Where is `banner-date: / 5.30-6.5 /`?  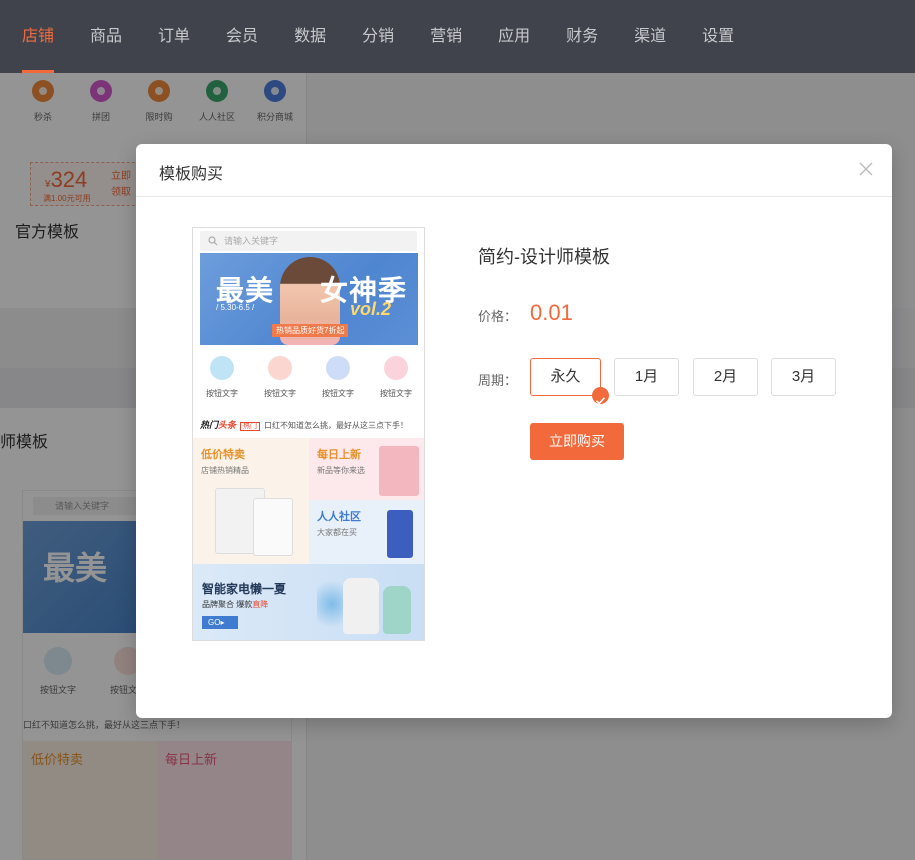 banner-date: / 5.30-6.5 / is located at coordinates (235, 307).